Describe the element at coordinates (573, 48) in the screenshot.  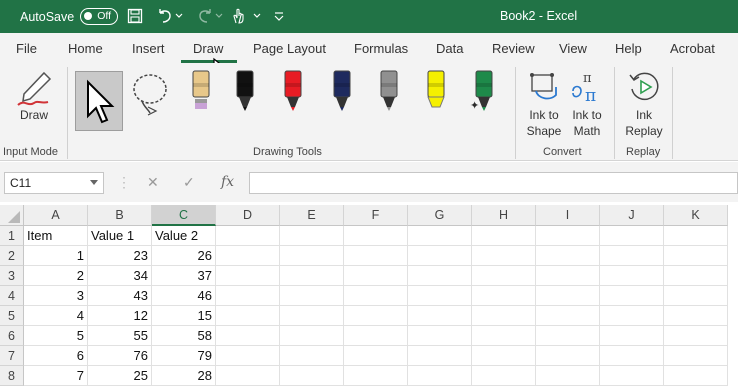
I see `tab-view: View` at that location.